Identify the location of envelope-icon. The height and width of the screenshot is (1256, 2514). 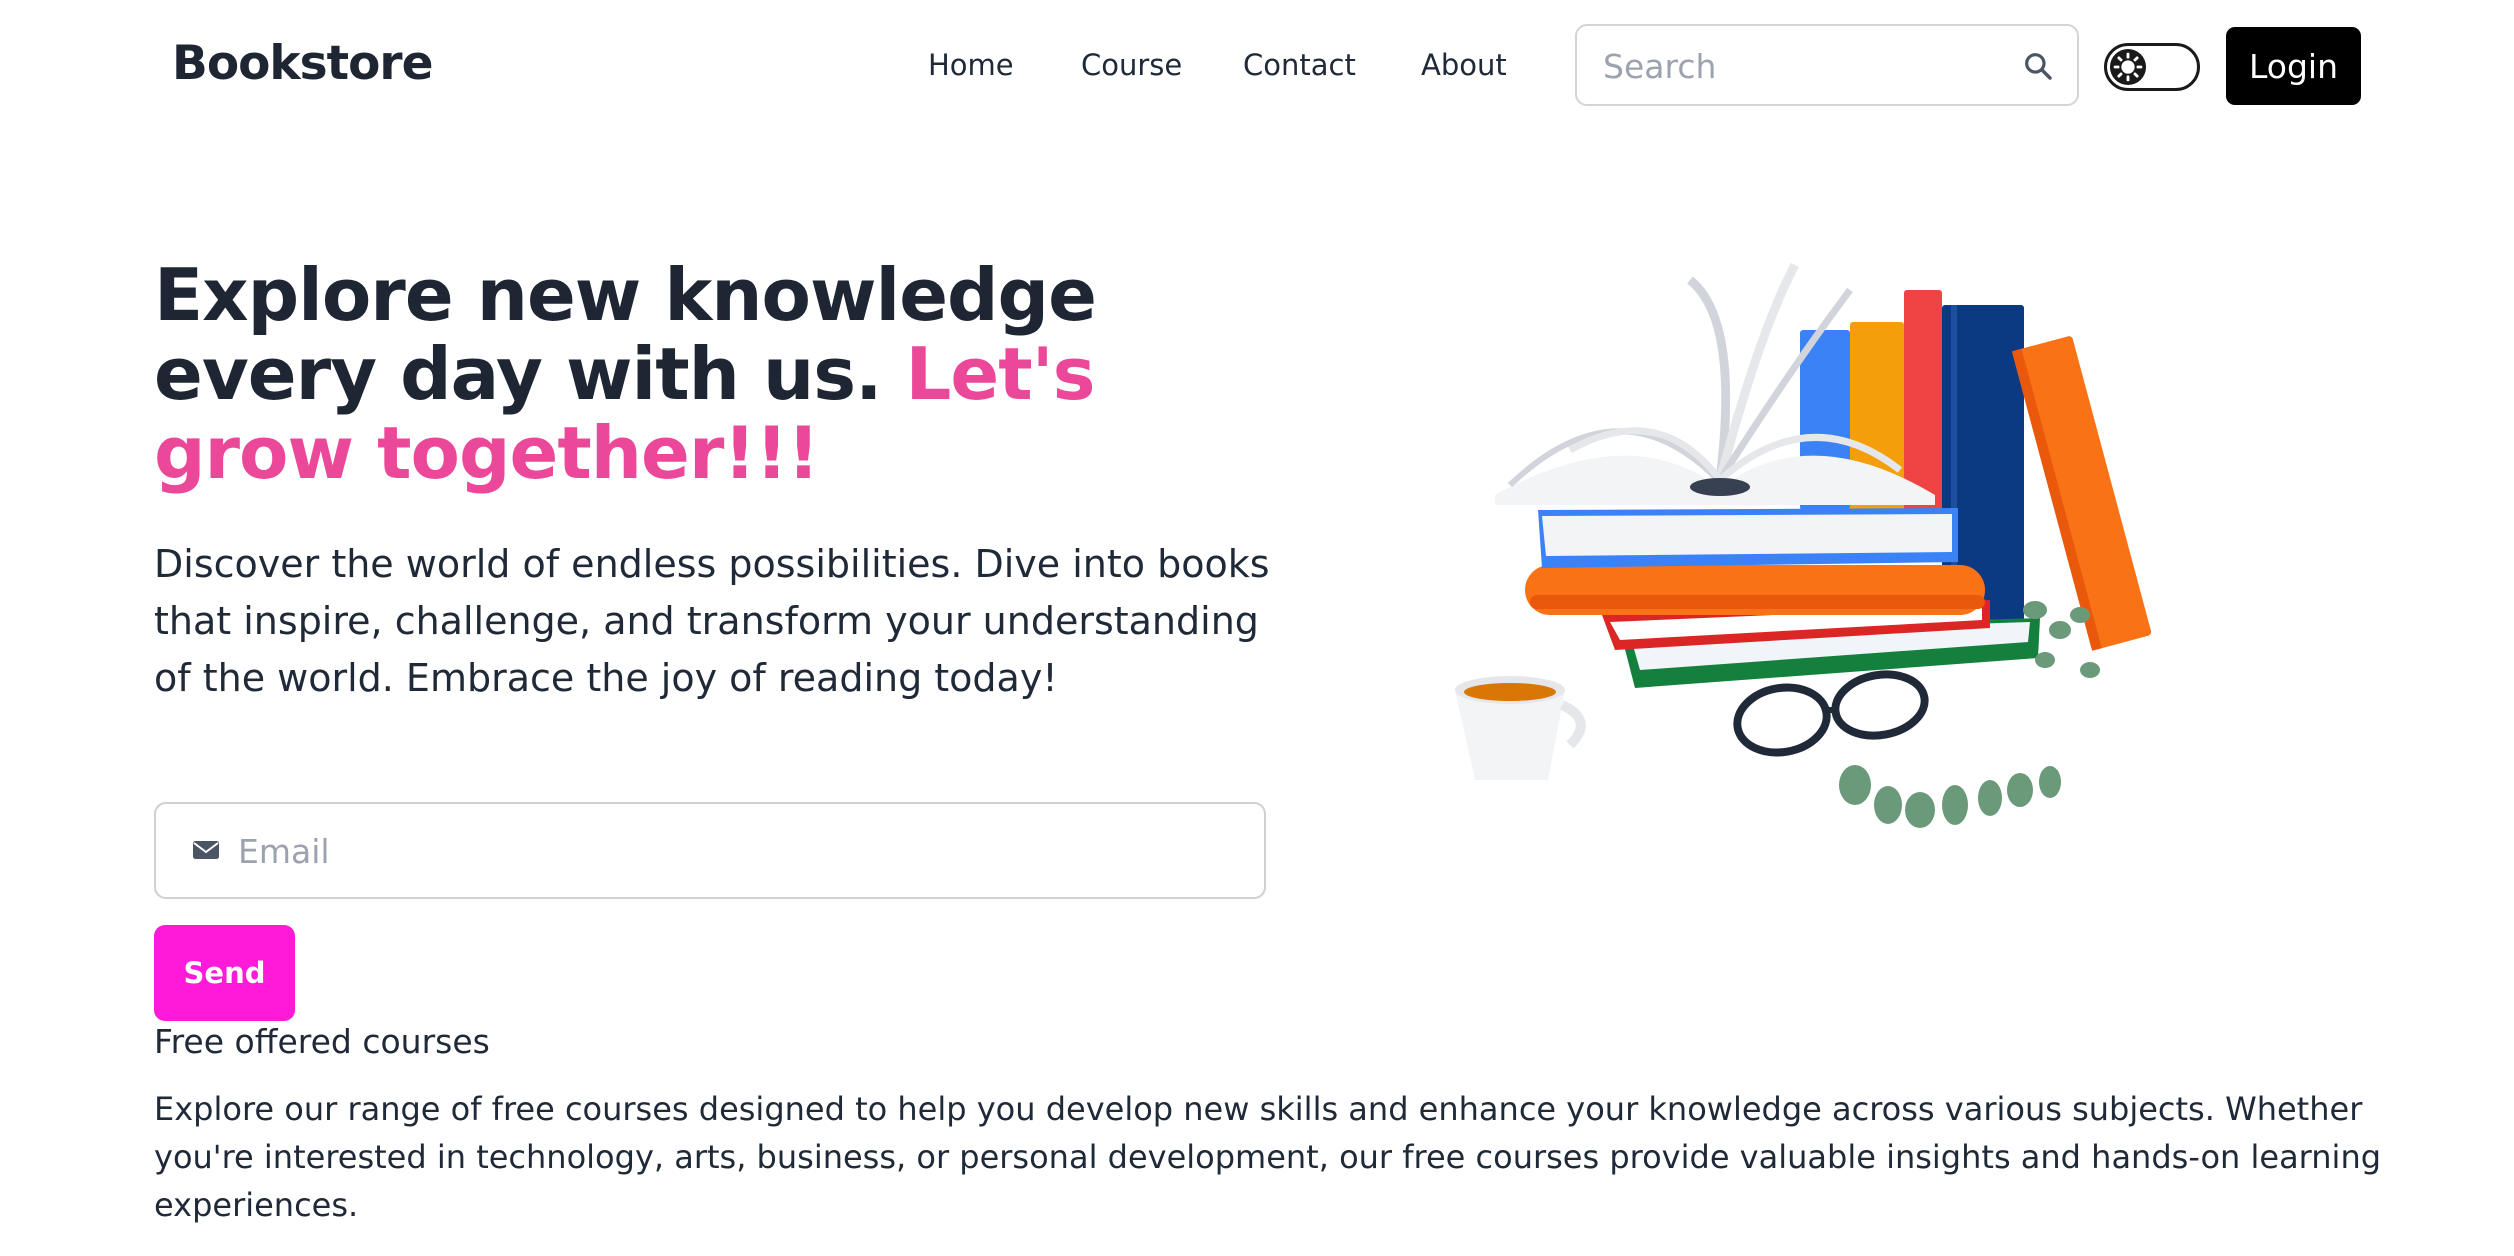
(206, 850).